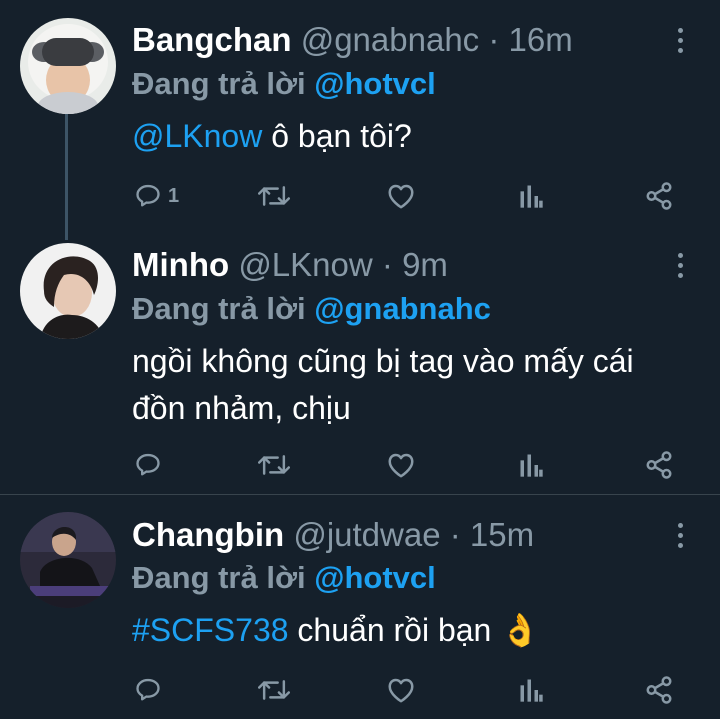  I want to click on replying-to: Đang trả lời @gnabnahc, so click(311, 309).